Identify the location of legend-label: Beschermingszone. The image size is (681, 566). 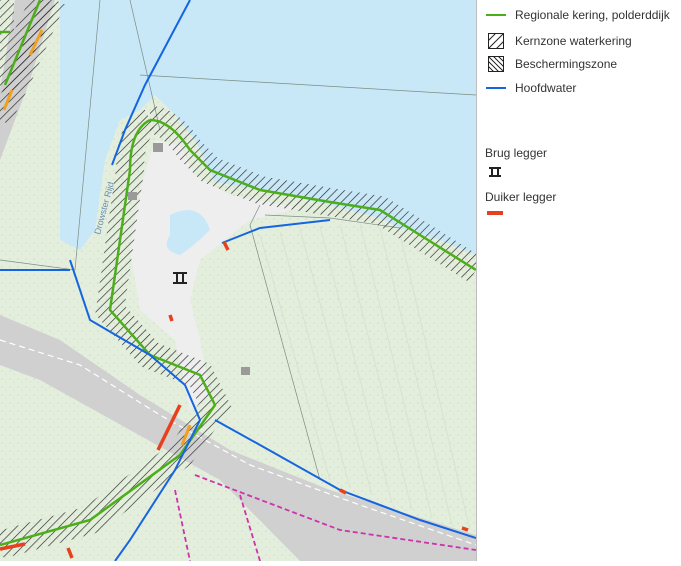
(566, 64).